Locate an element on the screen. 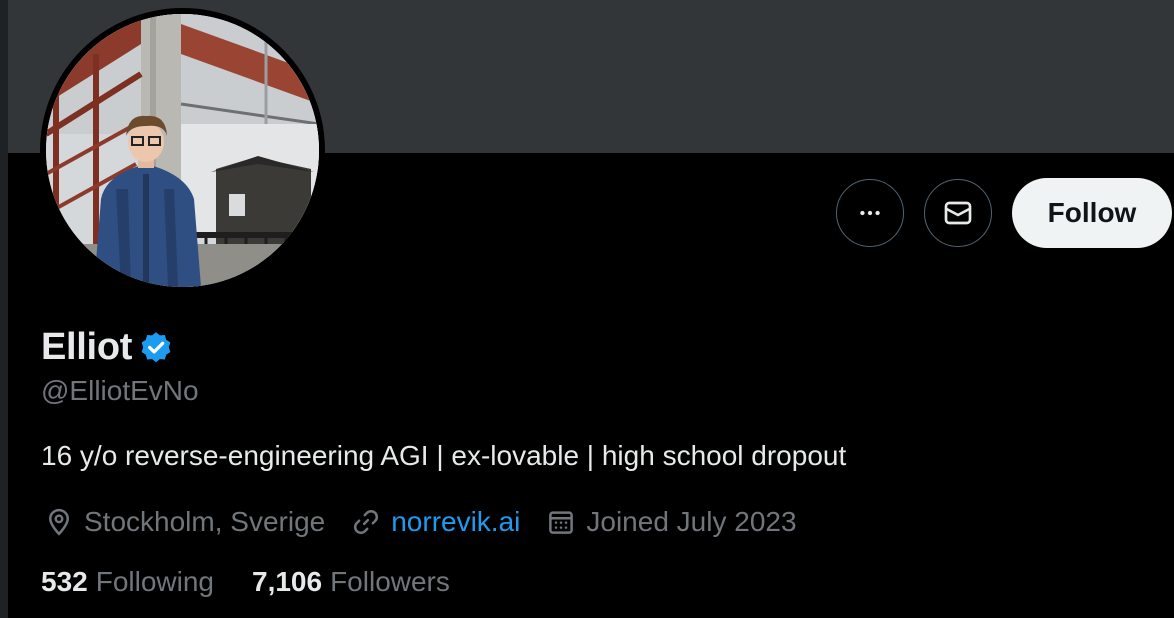 The image size is (1174, 618). more-horizontal-icon is located at coordinates (870, 213).